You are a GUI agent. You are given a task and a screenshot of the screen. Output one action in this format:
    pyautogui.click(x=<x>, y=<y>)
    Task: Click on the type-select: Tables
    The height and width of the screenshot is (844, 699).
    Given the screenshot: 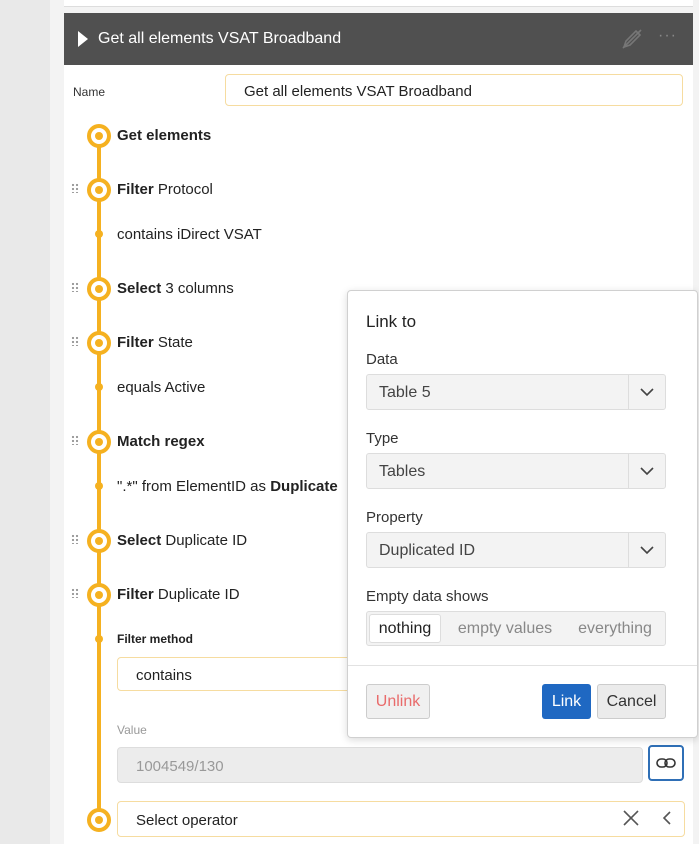 What is the action you would take?
    pyautogui.click(x=516, y=471)
    